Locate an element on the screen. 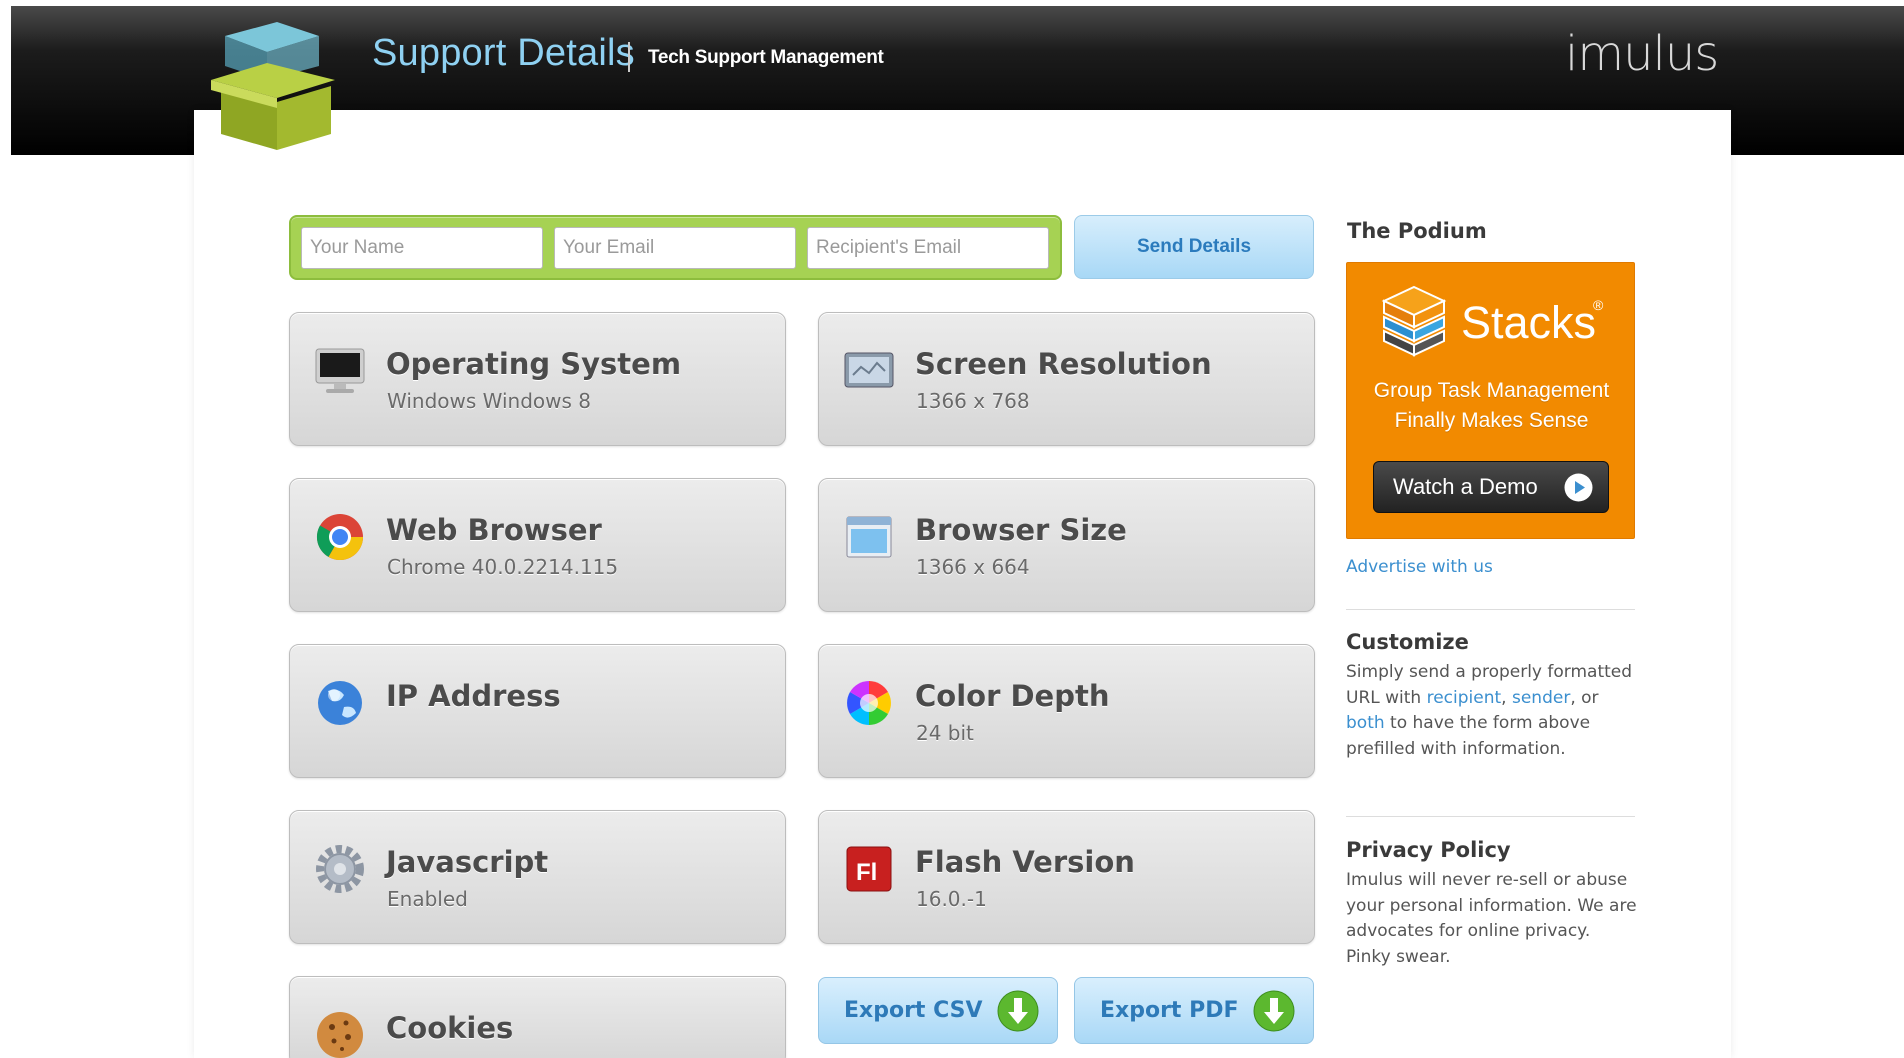 This screenshot has width=1904, height=1058. privacy-heading: Privacy Policy is located at coordinates (1428, 850).